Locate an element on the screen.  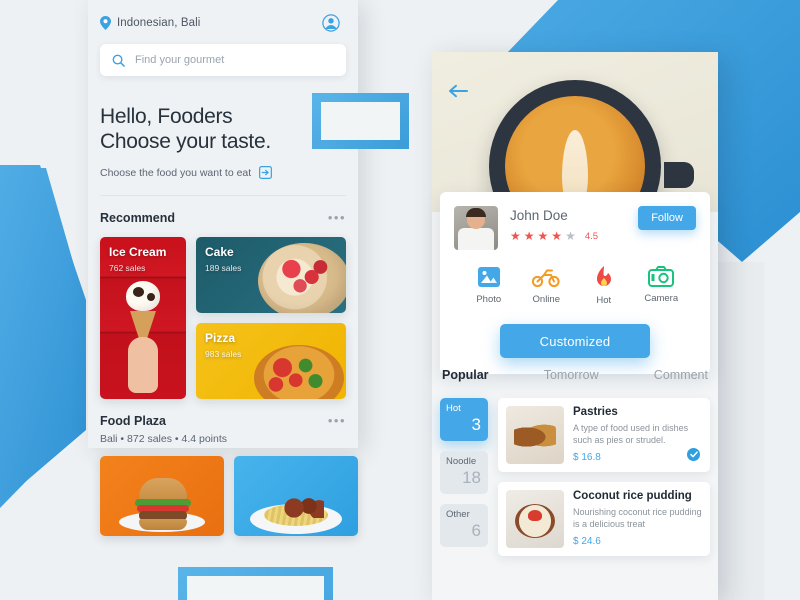
food-plaza-title: Food Plaza is located at coordinates (133, 420).